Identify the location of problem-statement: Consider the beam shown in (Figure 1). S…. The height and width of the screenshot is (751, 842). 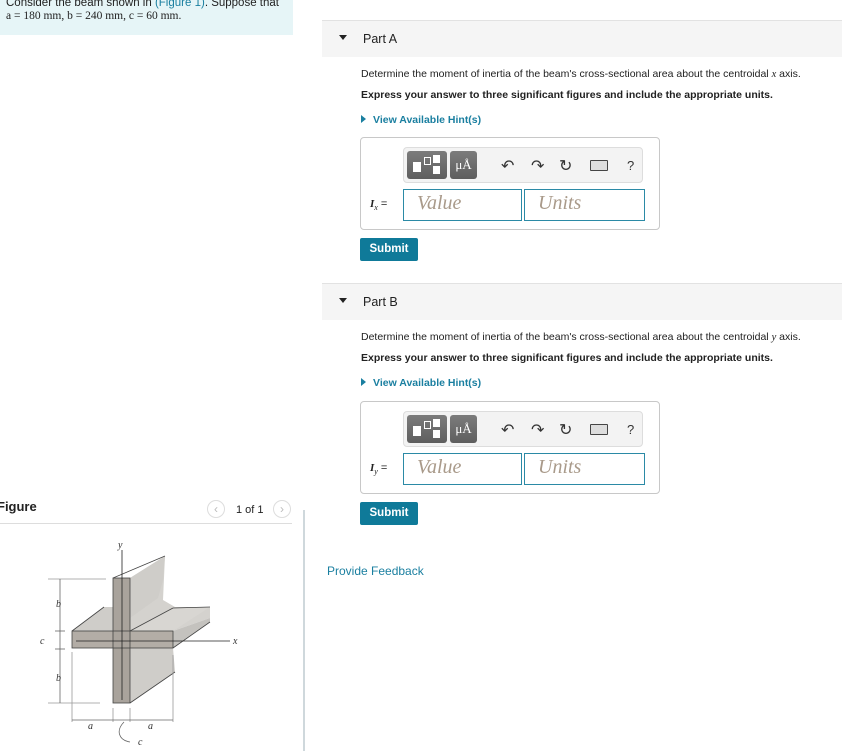
(146, 17).